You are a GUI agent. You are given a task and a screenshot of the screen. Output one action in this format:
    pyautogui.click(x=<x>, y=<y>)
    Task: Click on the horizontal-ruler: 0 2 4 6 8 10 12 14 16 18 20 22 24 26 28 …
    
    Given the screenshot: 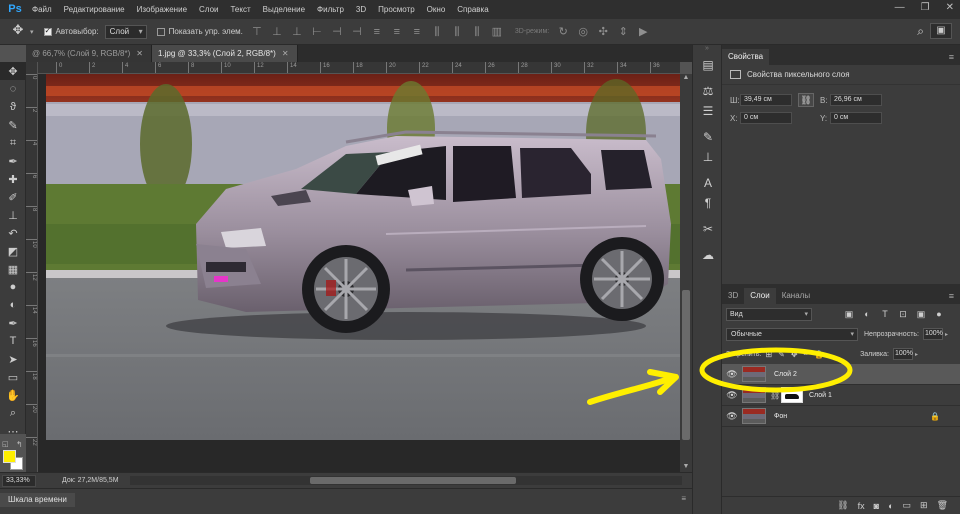 What is the action you would take?
    pyautogui.click(x=359, y=68)
    